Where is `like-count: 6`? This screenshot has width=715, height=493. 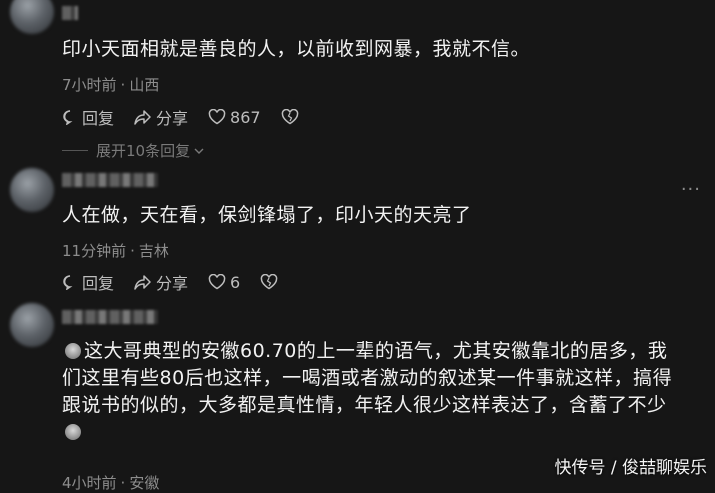 like-count: 6 is located at coordinates (235, 282).